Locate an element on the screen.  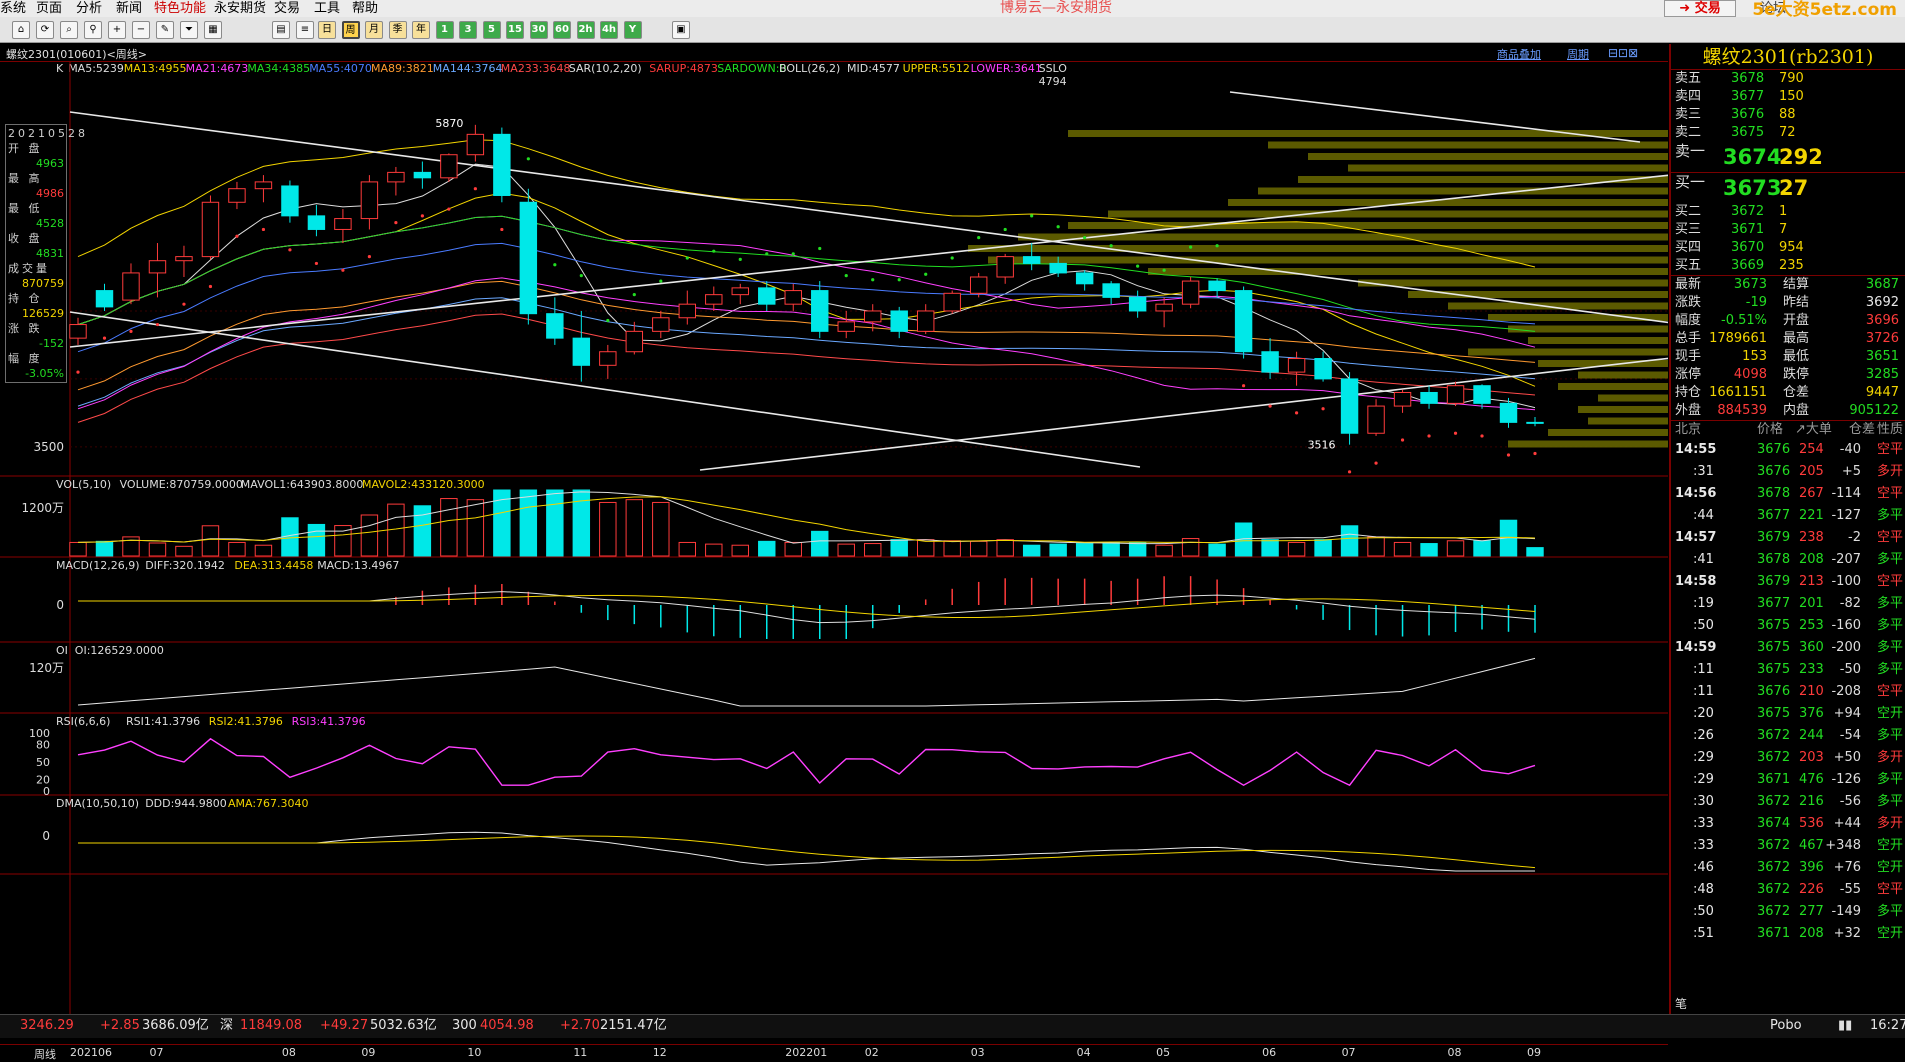
period-button-5: 1 is located at coordinates (444, 30).